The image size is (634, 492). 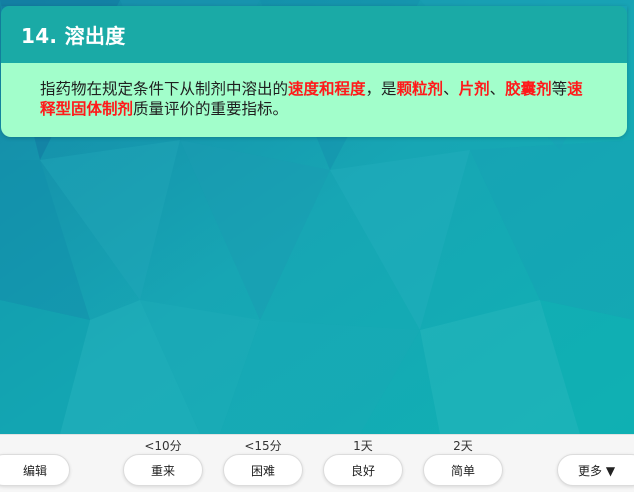 What do you see at coordinates (381, 89) in the screenshot?
I see `body-segment: ，是` at bounding box center [381, 89].